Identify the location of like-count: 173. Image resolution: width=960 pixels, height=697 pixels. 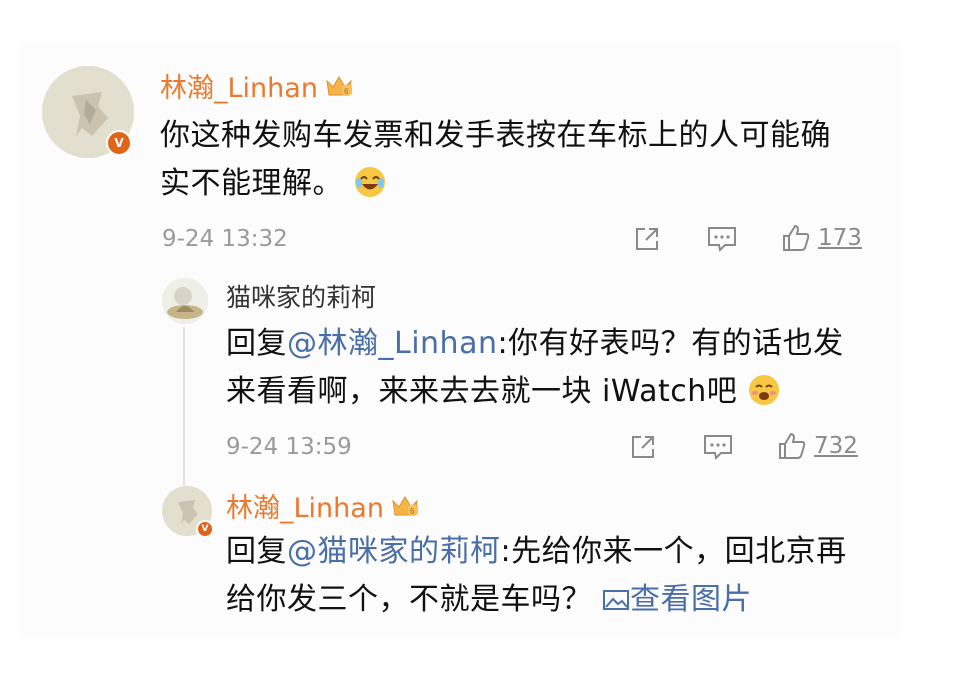
(840, 238).